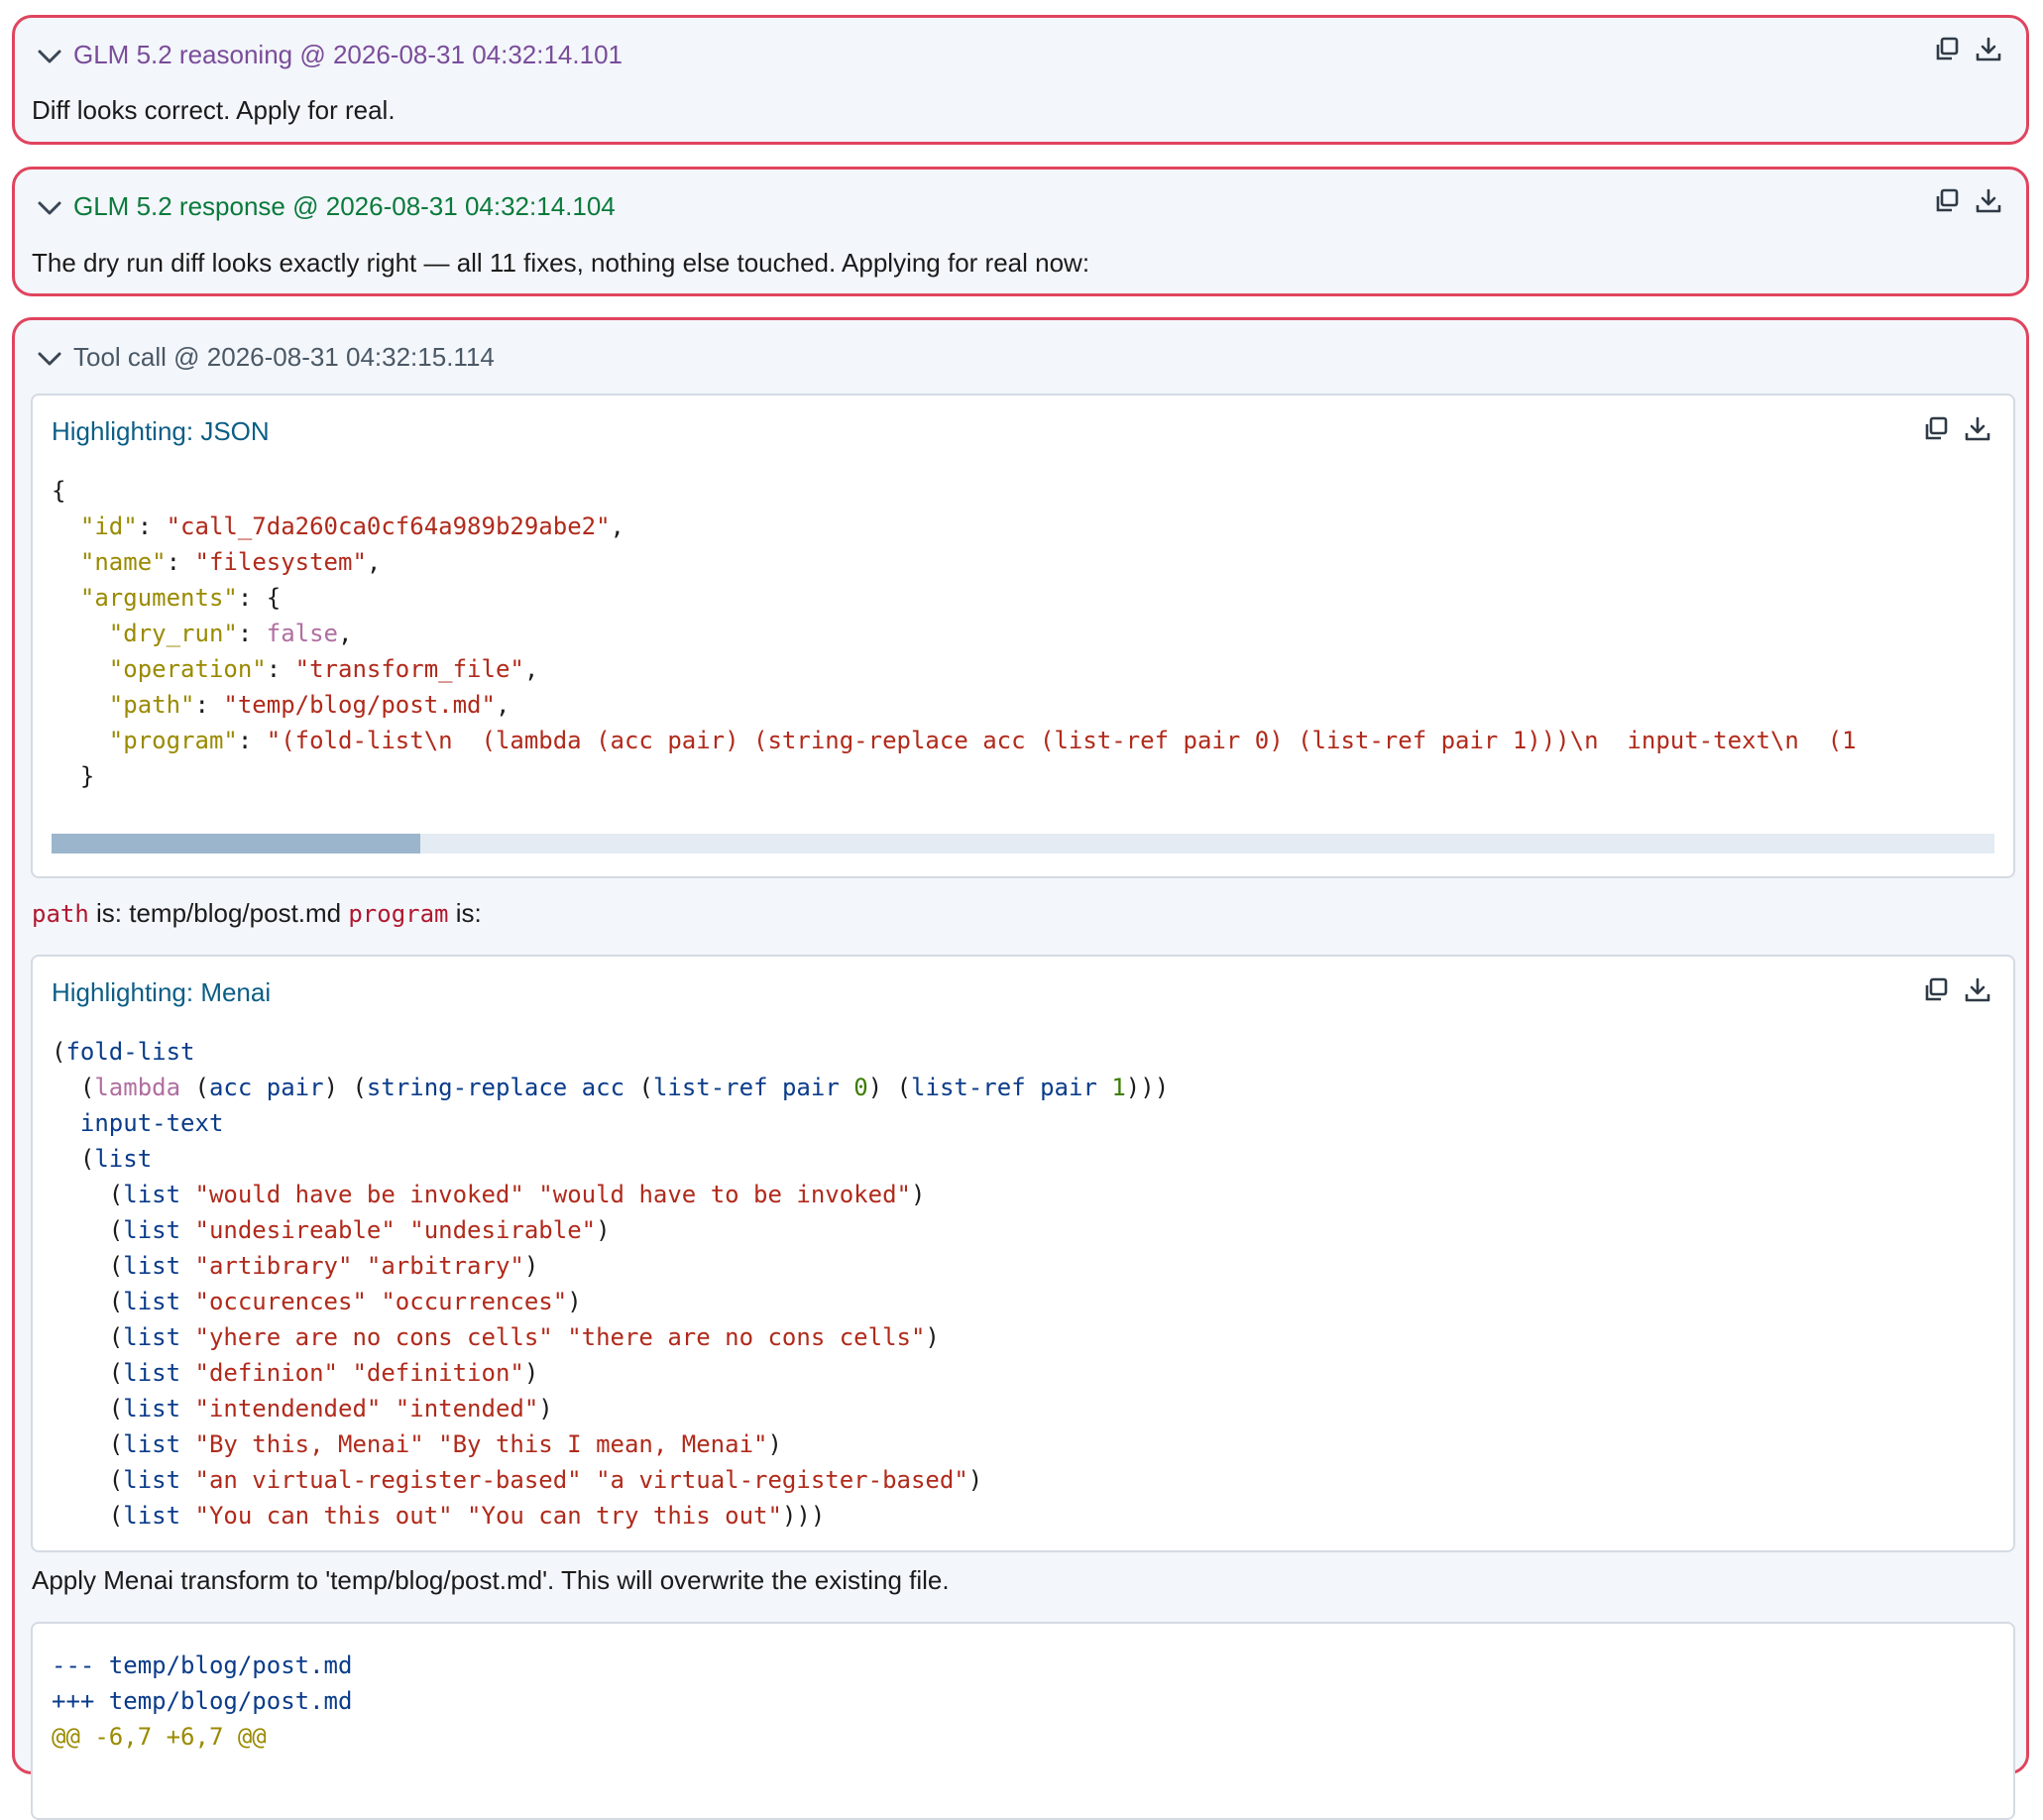  What do you see at coordinates (218, 913) in the screenshot?
I see `path-text: is: temp/blog/post.md` at bounding box center [218, 913].